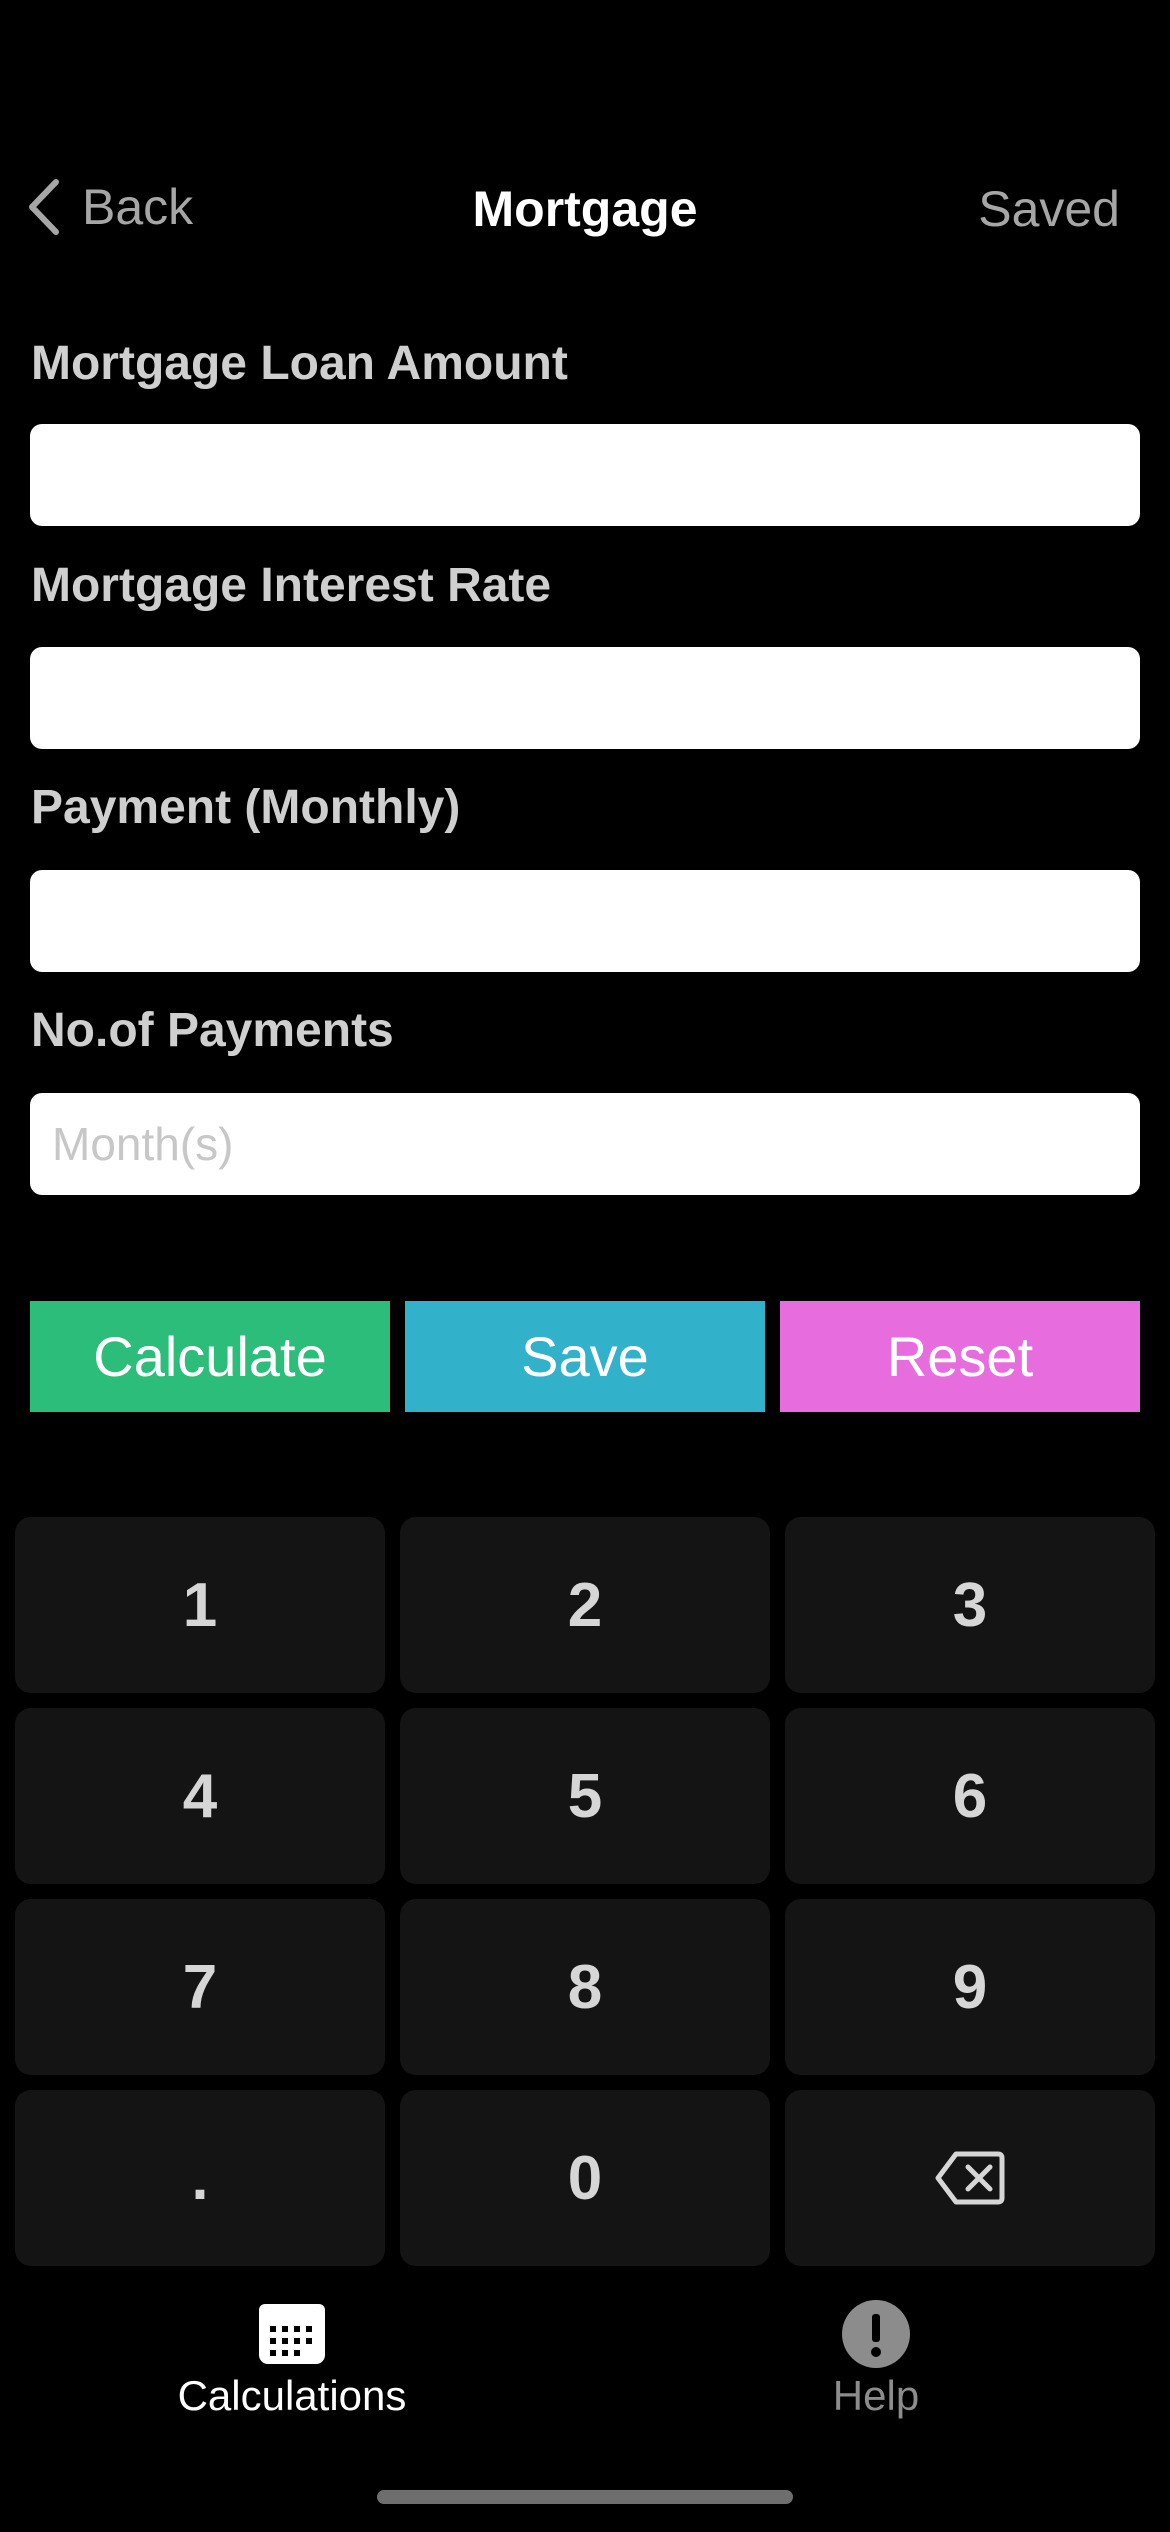  I want to click on interest-rate-input, so click(585, 698).